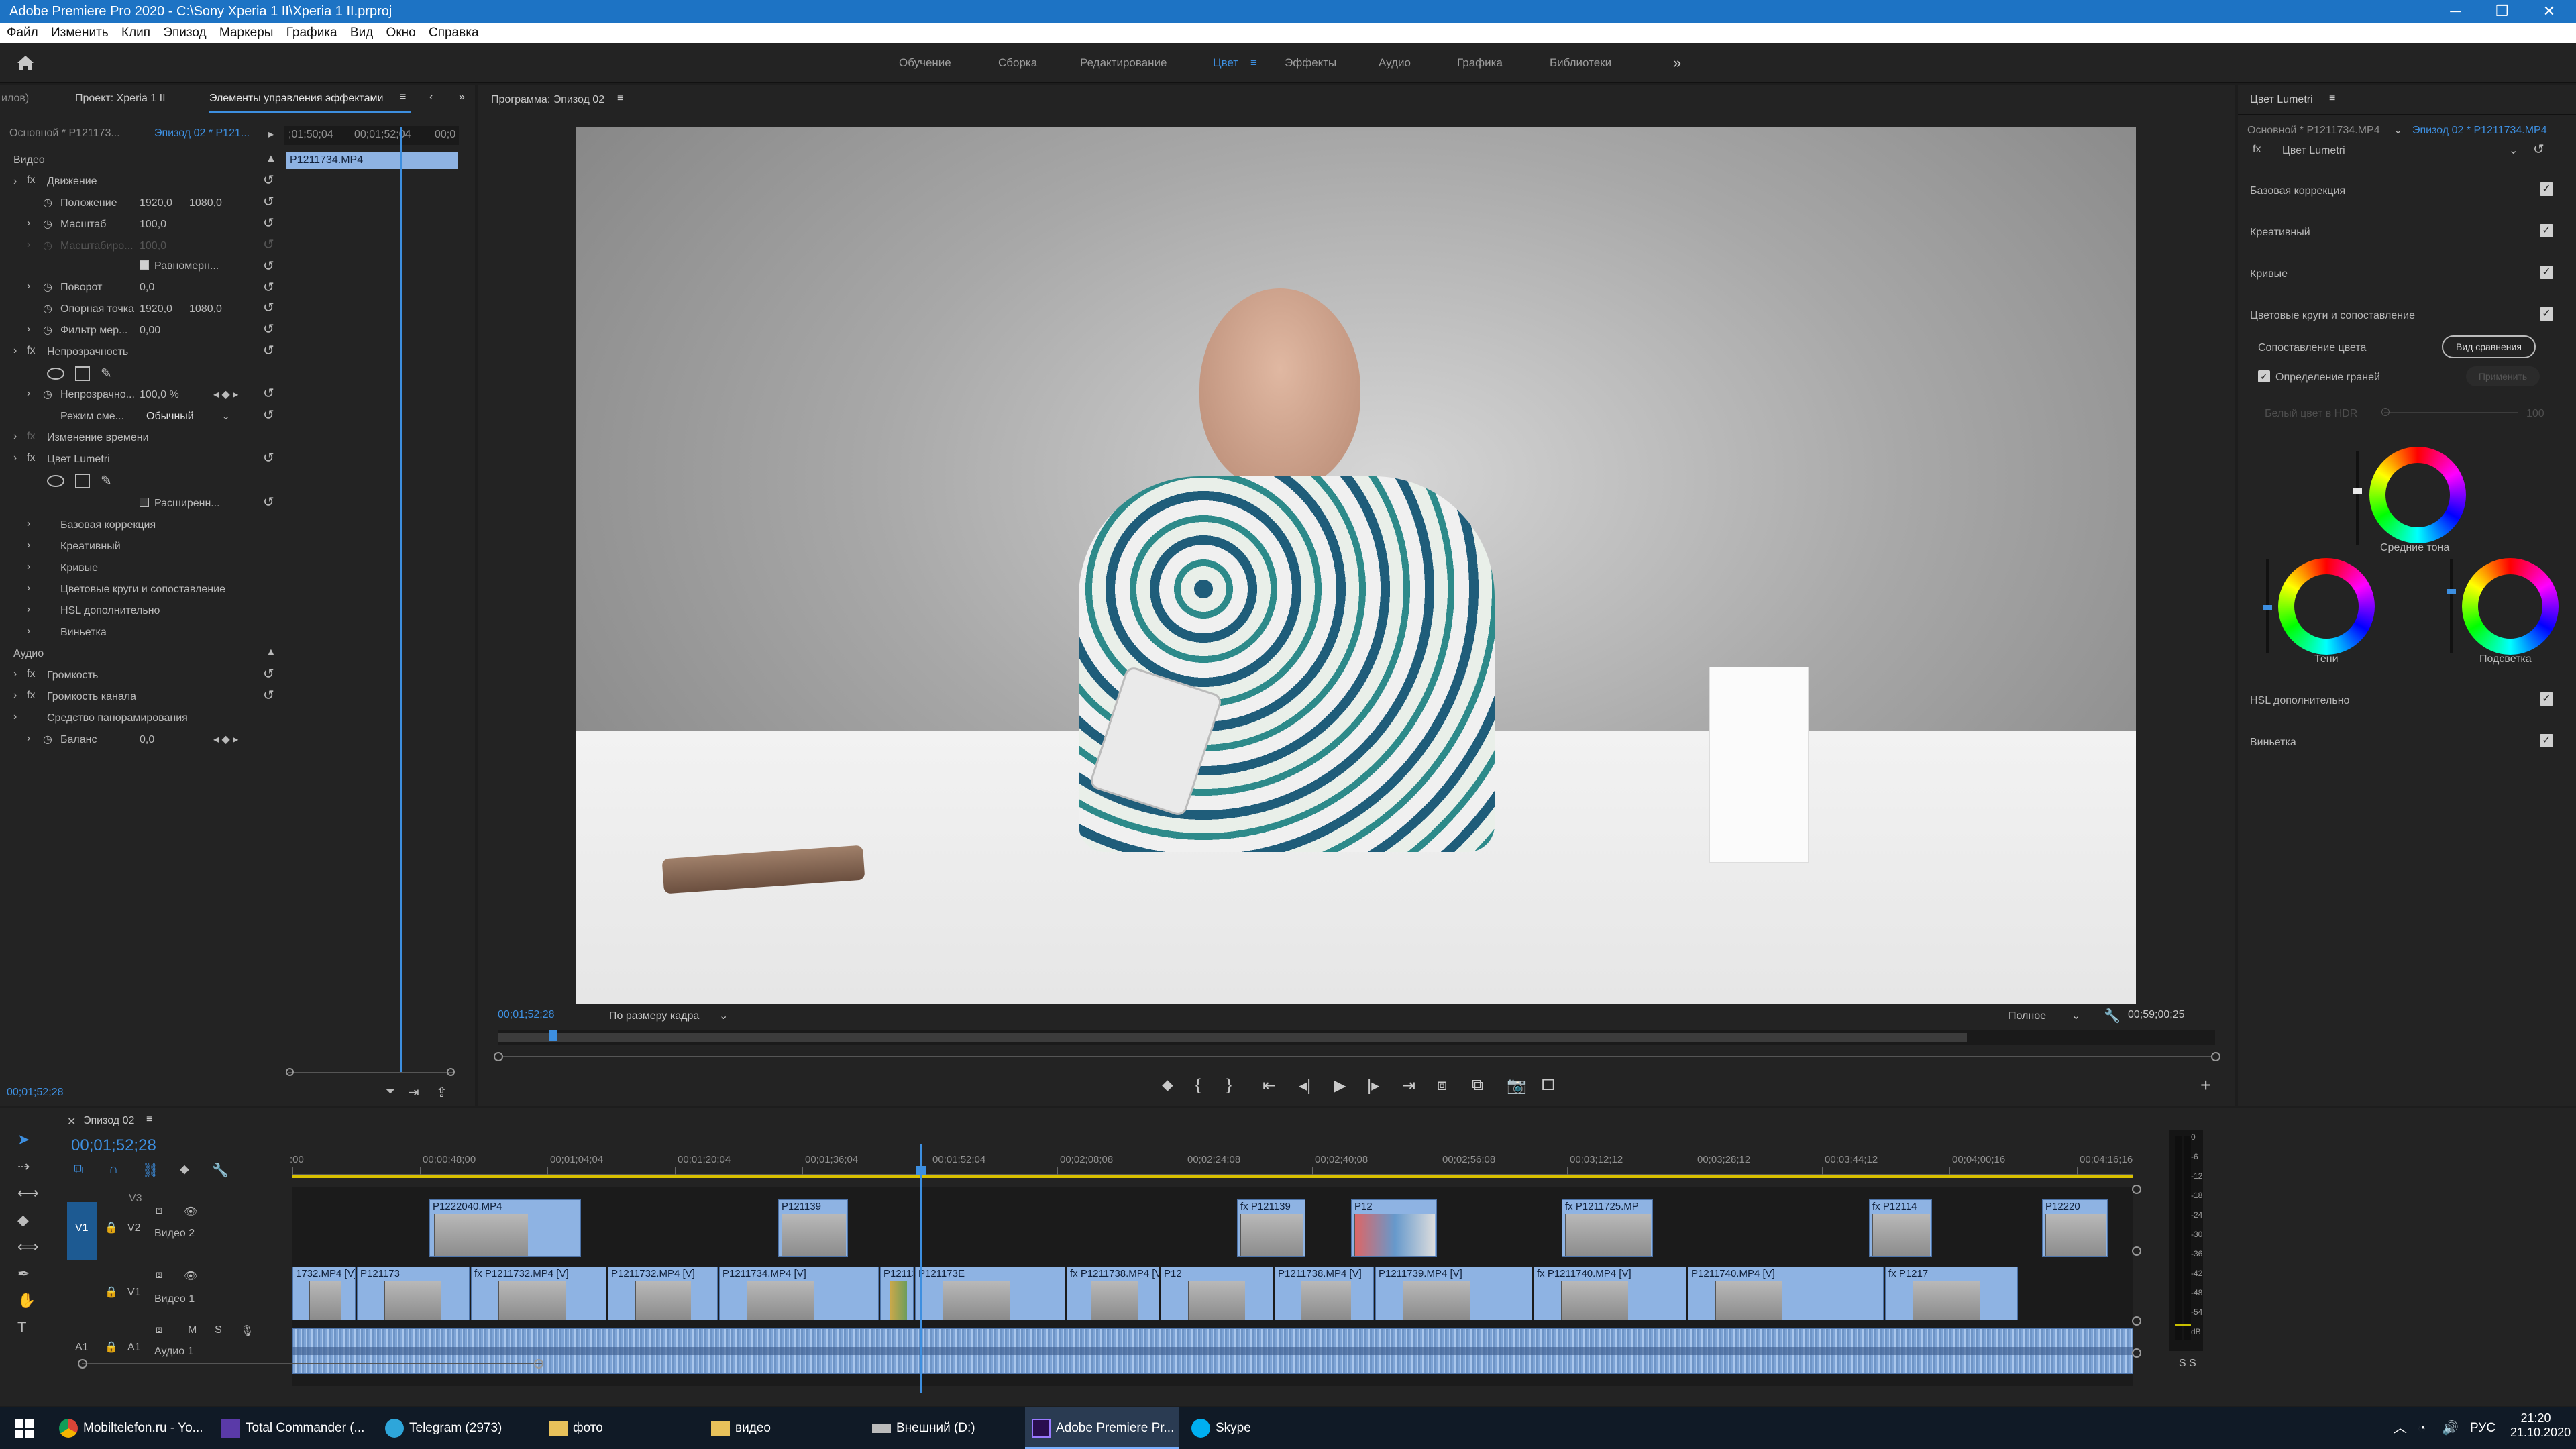  What do you see at coordinates (83, 633) in the screenshot?
I see `lumetri-vignette: Виньетка` at bounding box center [83, 633].